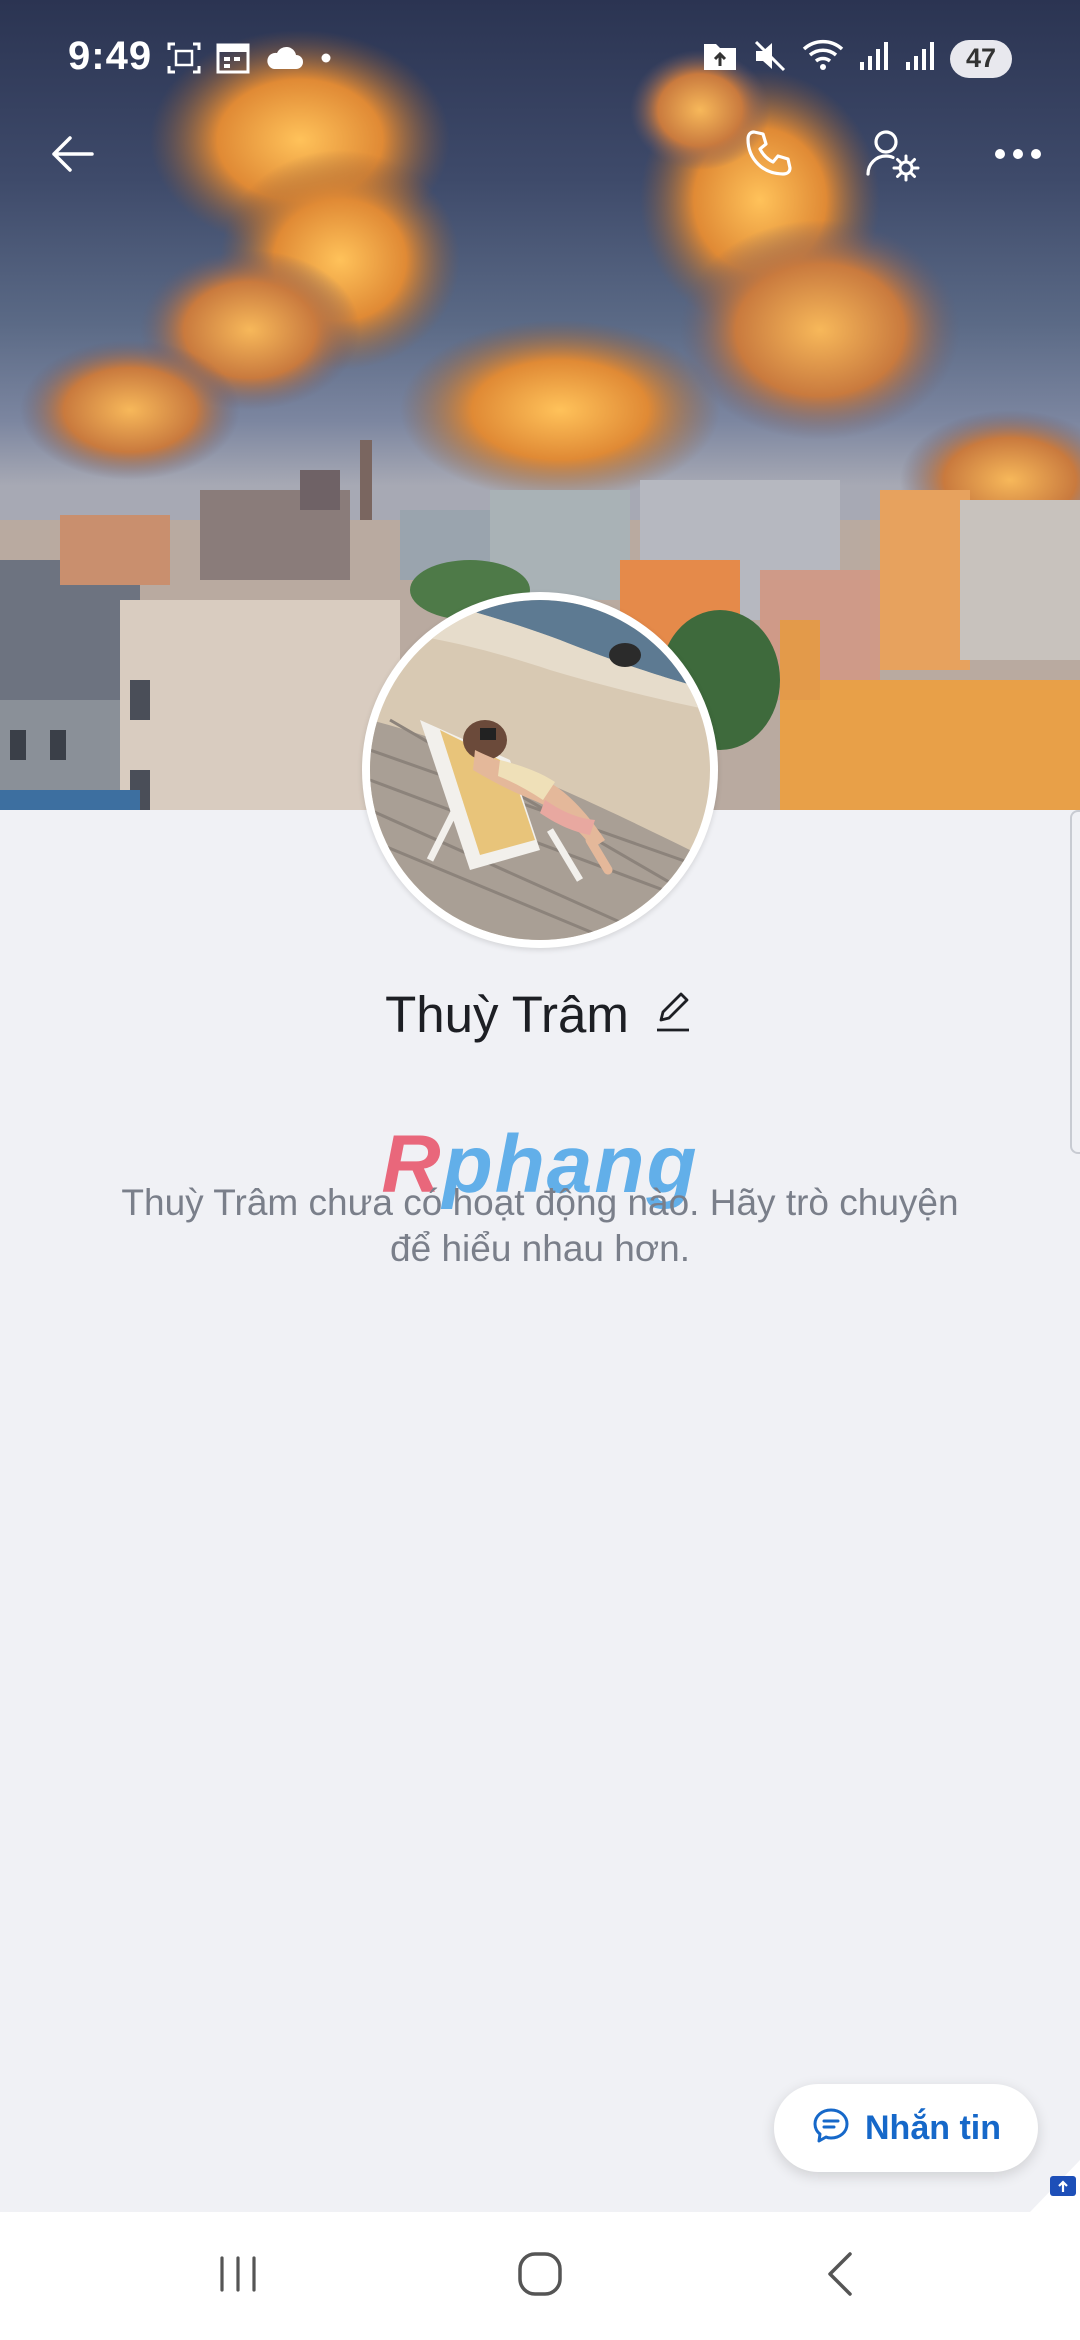 The height and width of the screenshot is (2340, 1080). I want to click on more-horizontal-icon, so click(1018, 156).